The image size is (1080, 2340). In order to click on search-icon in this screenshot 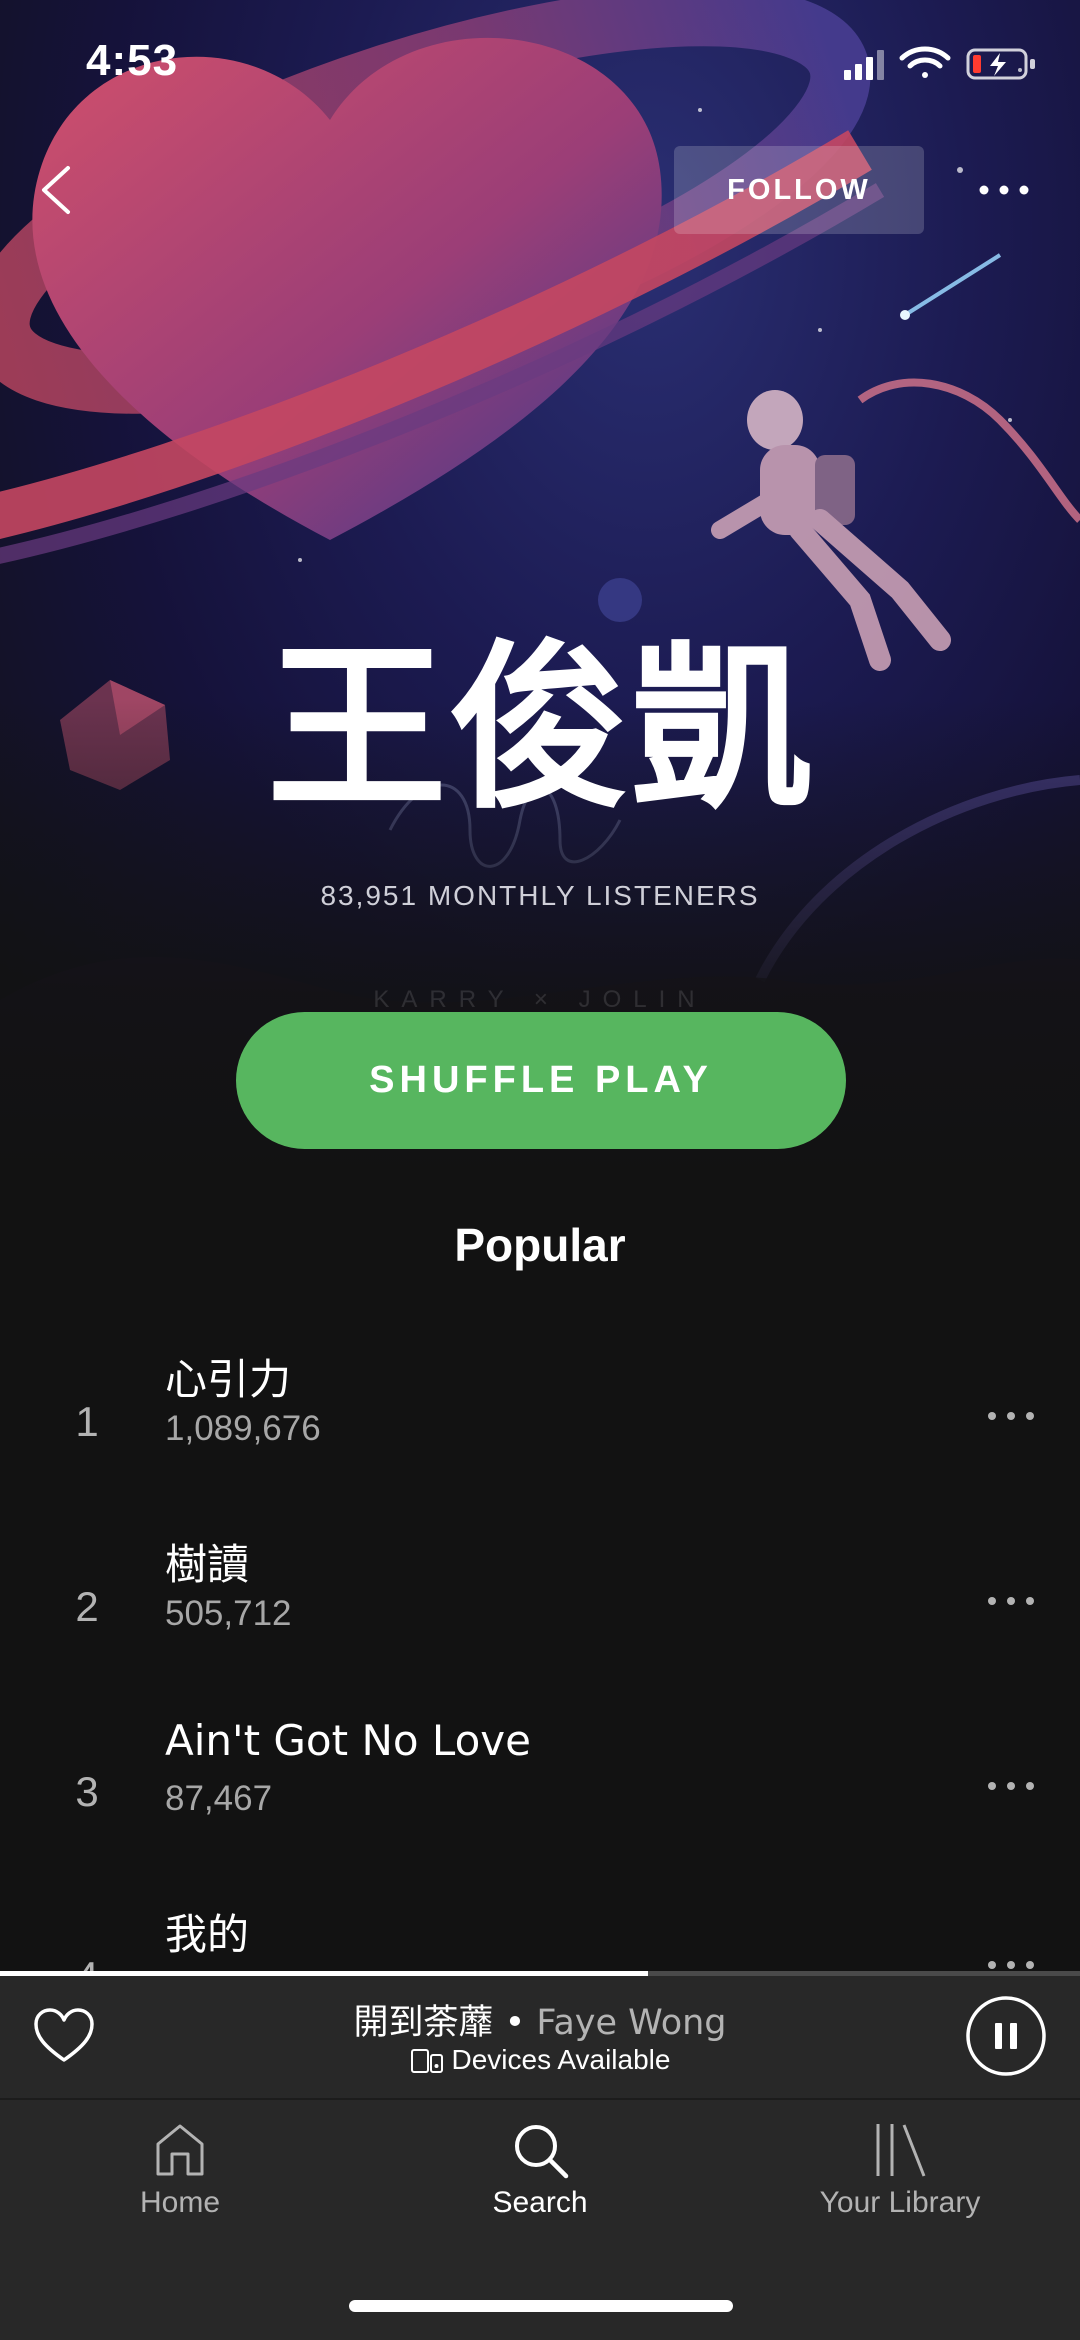, I will do `click(542, 2152)`.